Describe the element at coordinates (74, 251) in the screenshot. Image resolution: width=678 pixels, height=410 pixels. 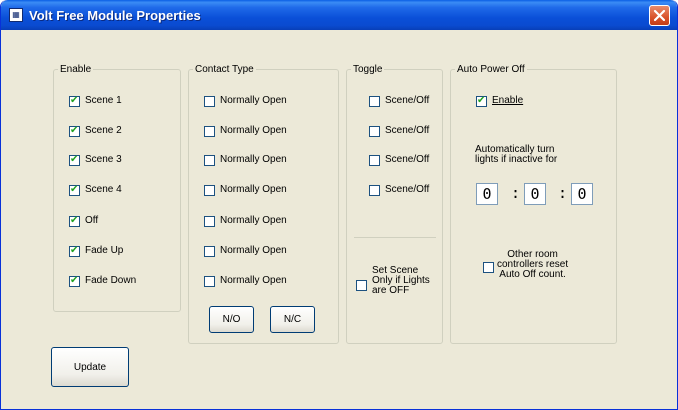
I see `enable-fade-up-checkbox` at that location.